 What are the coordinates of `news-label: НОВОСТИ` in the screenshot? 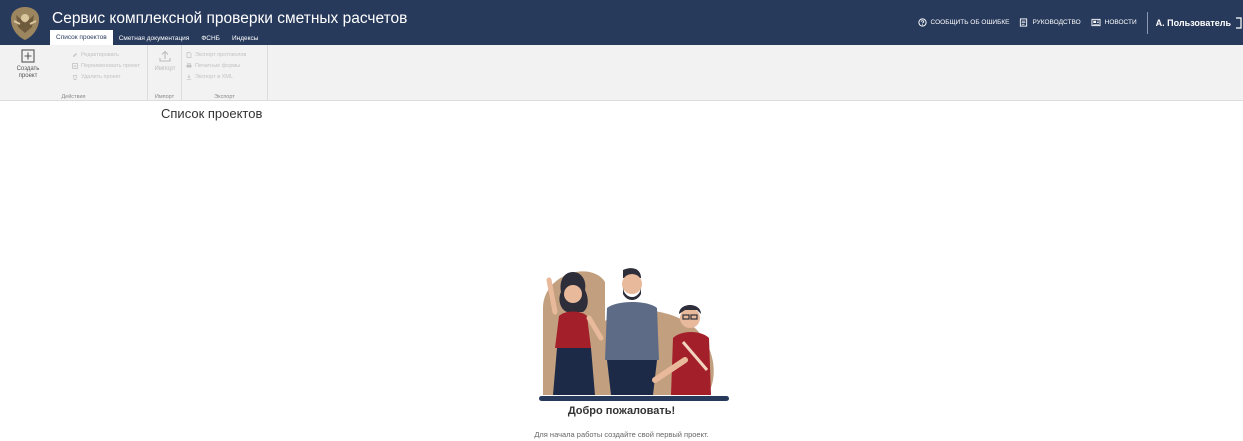 It's located at (1120, 22).